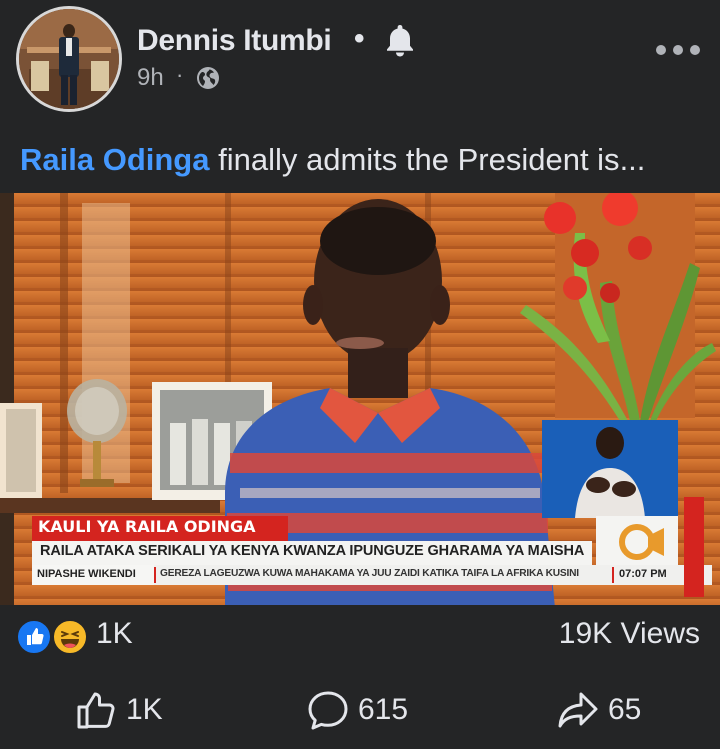  Describe the element at coordinates (34, 637) in the screenshot. I see `like-reaction-icon` at that location.